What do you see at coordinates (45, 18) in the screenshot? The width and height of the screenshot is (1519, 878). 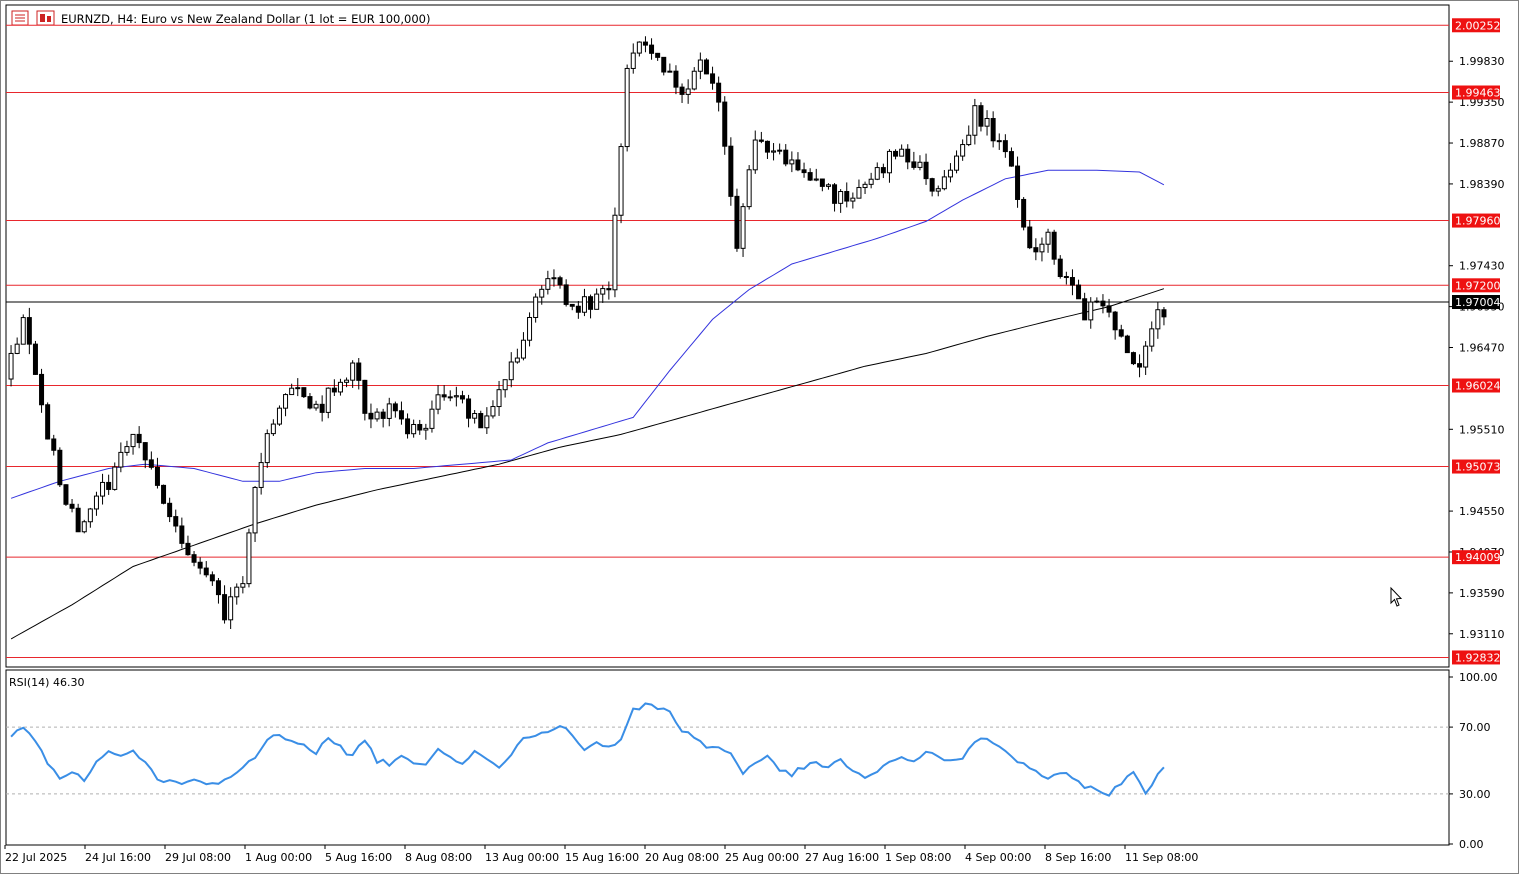 I see `chart-window-icon` at bounding box center [45, 18].